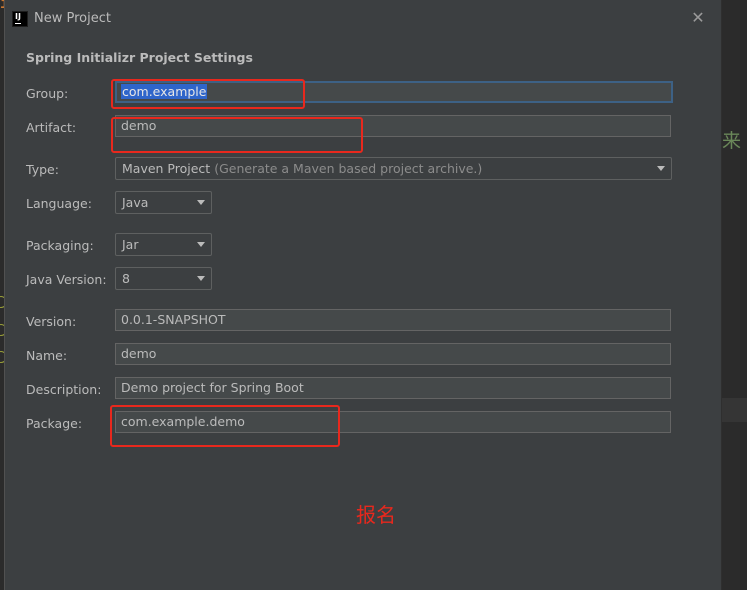 This screenshot has width=747, height=590. What do you see at coordinates (60, 245) in the screenshot?
I see `packaging-label: Packaging:` at bounding box center [60, 245].